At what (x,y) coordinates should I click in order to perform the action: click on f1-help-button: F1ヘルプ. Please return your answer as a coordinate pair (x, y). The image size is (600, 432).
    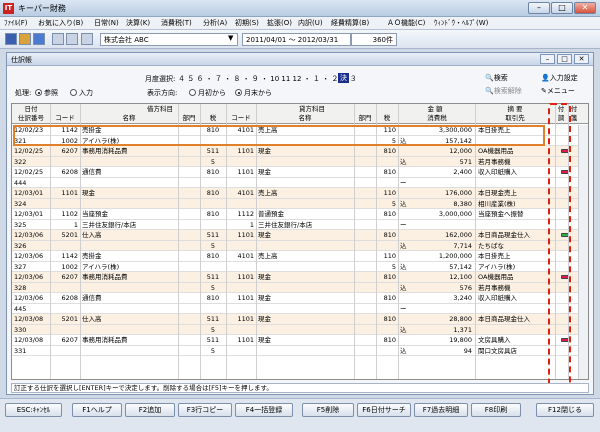
    Looking at the image, I should click on (97, 410).